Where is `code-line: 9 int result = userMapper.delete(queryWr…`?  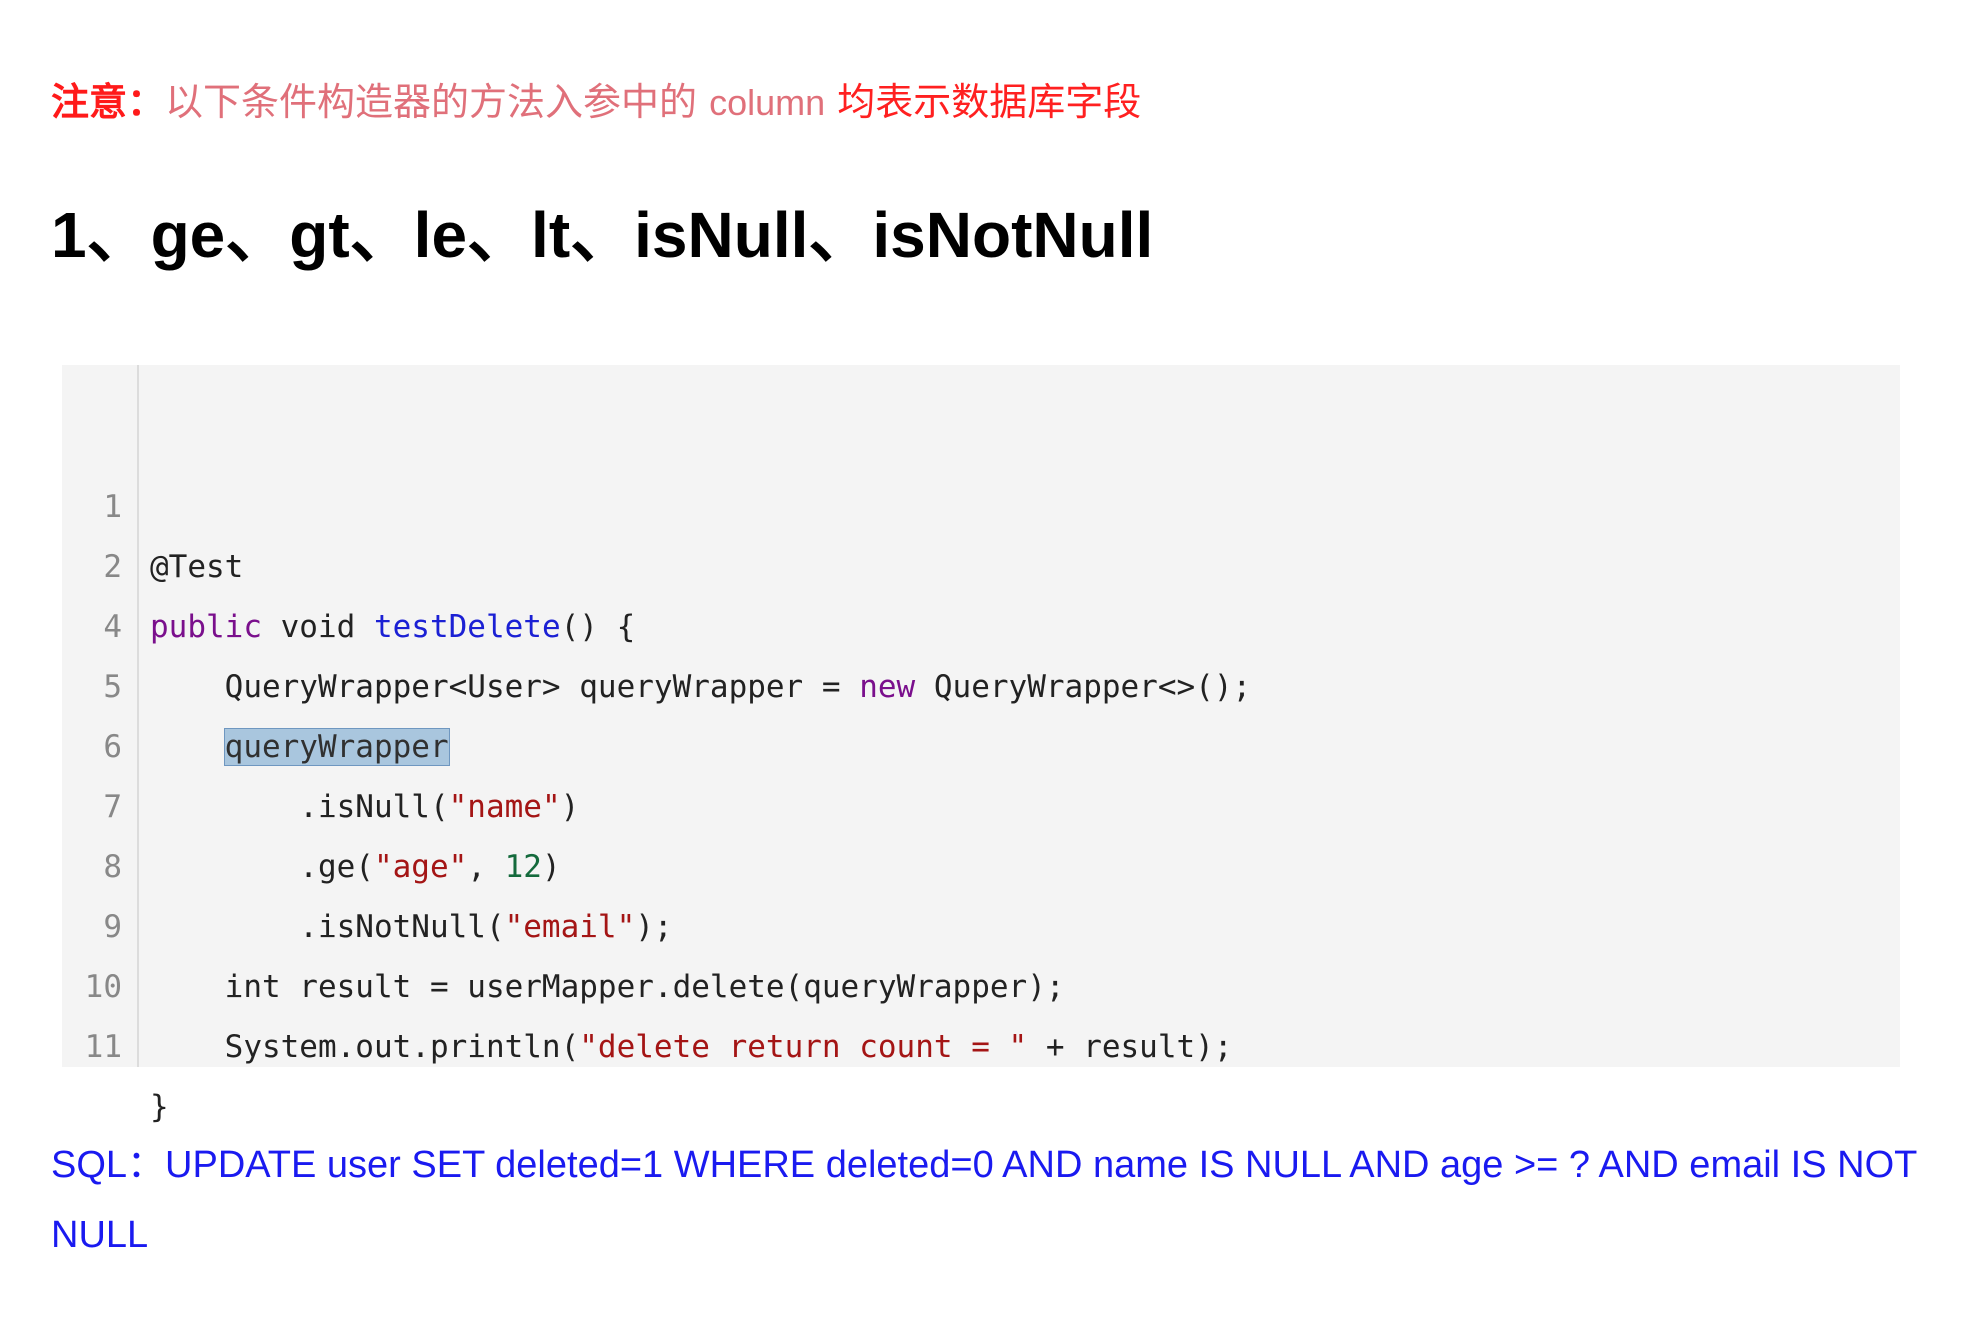 code-line: 9 int result = userMapper.delete(queryWr… is located at coordinates (981, 921).